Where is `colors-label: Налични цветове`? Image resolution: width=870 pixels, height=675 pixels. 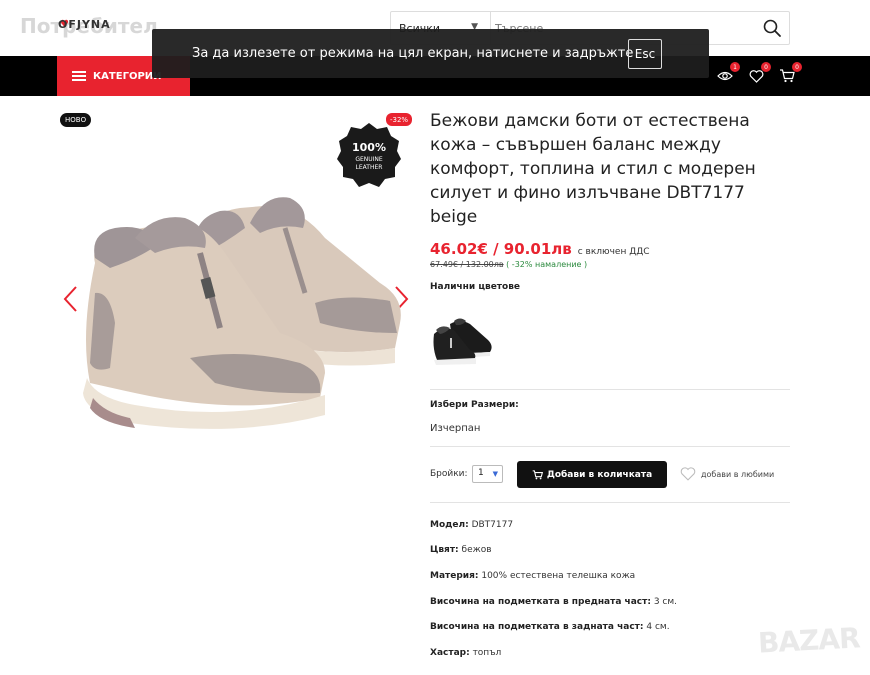
colors-label: Налични цветове is located at coordinates (475, 287).